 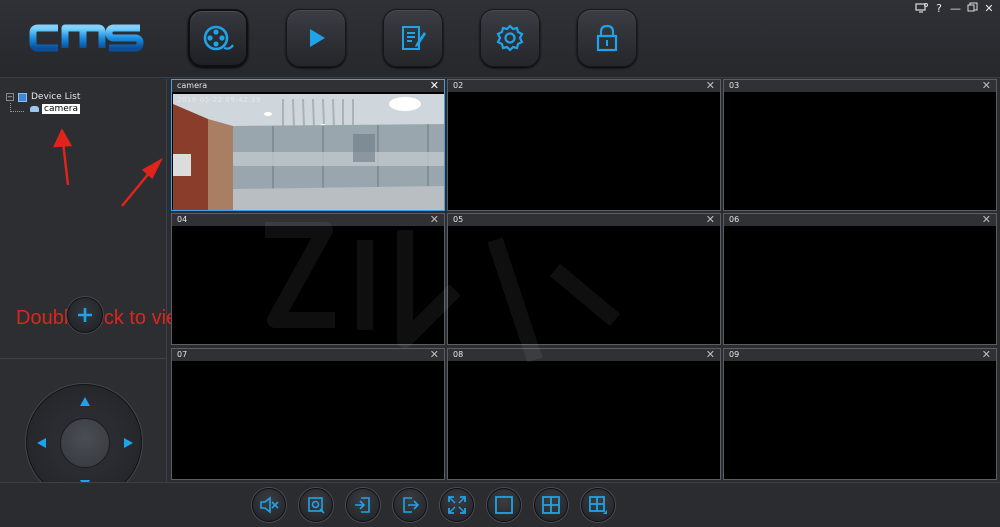 What do you see at coordinates (182, 354) in the screenshot?
I see `tile-label: 07` at bounding box center [182, 354].